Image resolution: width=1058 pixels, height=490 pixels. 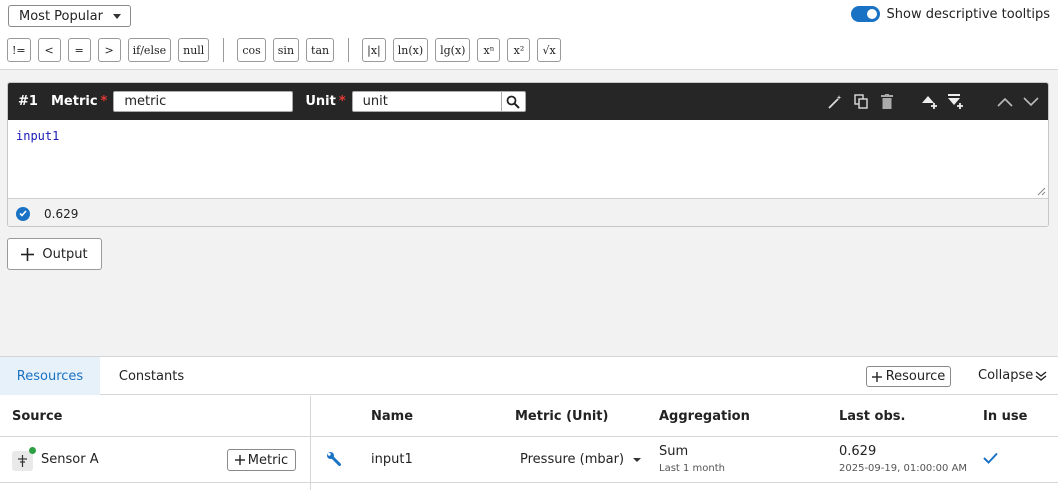 What do you see at coordinates (453, 50) in the screenshot?
I see `fn-button-lg-x: lg(x)` at bounding box center [453, 50].